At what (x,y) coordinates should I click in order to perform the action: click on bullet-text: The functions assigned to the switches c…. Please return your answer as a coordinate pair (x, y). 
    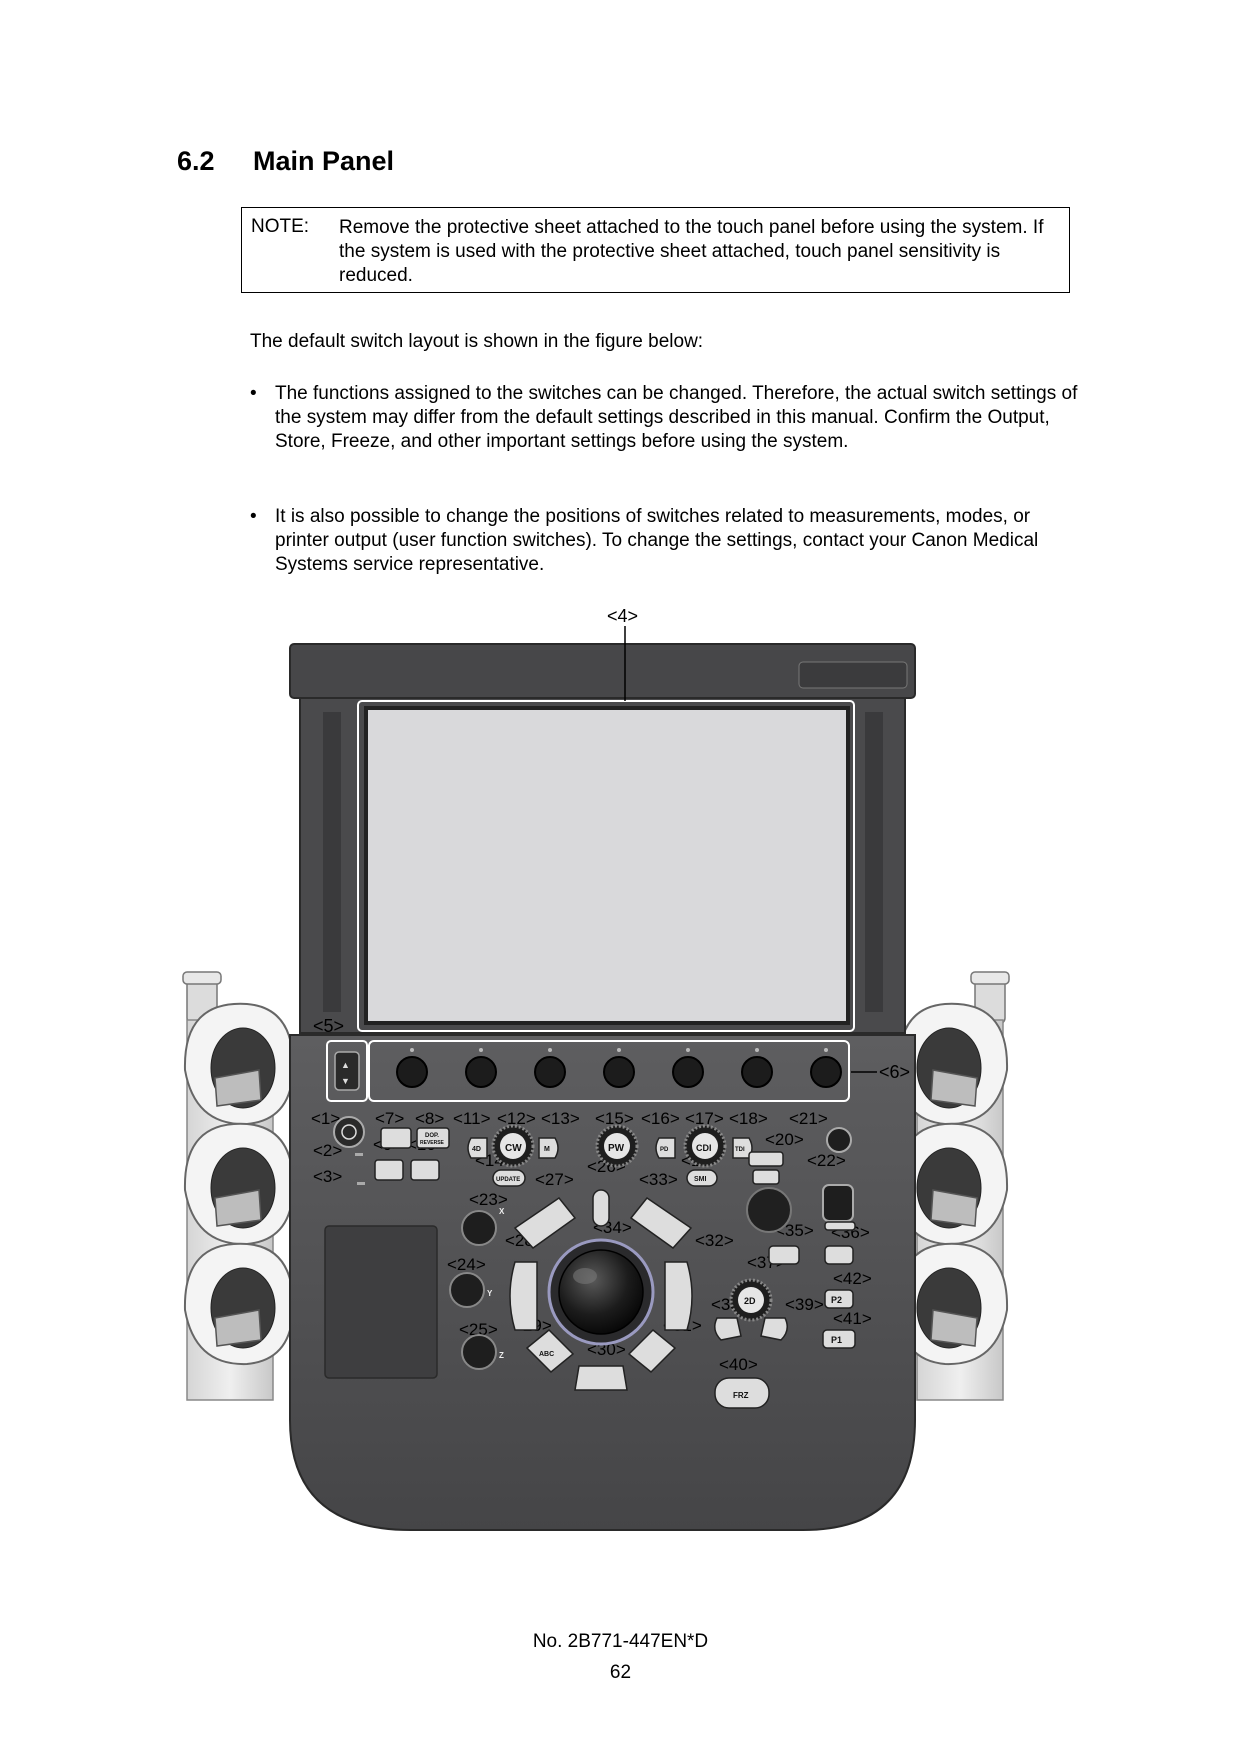
    Looking at the image, I should click on (676, 417).